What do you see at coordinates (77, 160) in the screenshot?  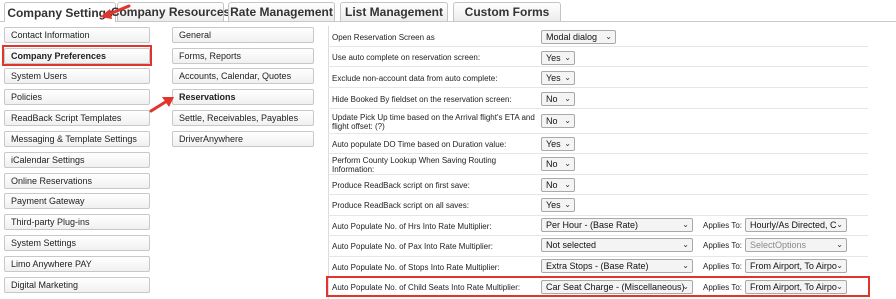 I see `sidebar-item-icalendar-settings: iCalendar Settings` at bounding box center [77, 160].